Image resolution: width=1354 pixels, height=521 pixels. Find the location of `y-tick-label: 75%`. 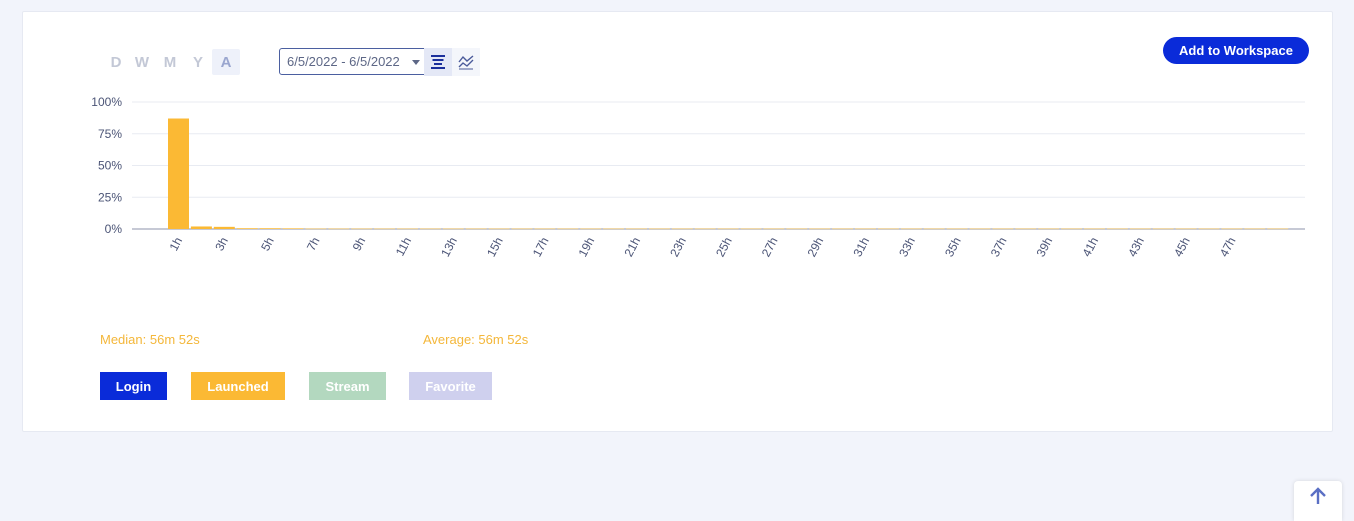

y-tick-label: 75% is located at coordinates (110, 134).